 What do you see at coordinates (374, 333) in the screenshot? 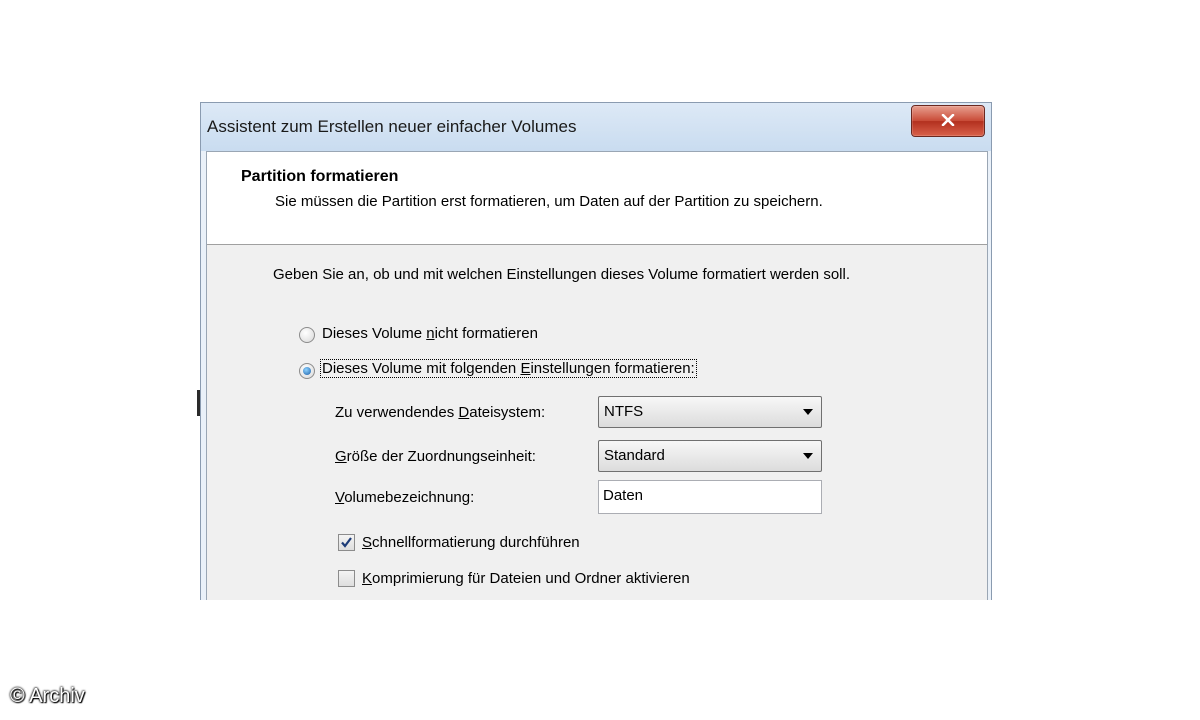
I see `label-part: Dieses Volume` at bounding box center [374, 333].